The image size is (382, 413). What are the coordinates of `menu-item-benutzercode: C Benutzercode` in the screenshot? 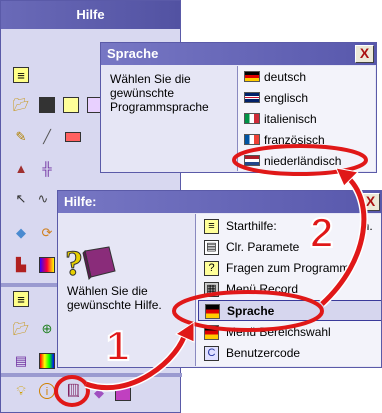 It's located at (289, 353).